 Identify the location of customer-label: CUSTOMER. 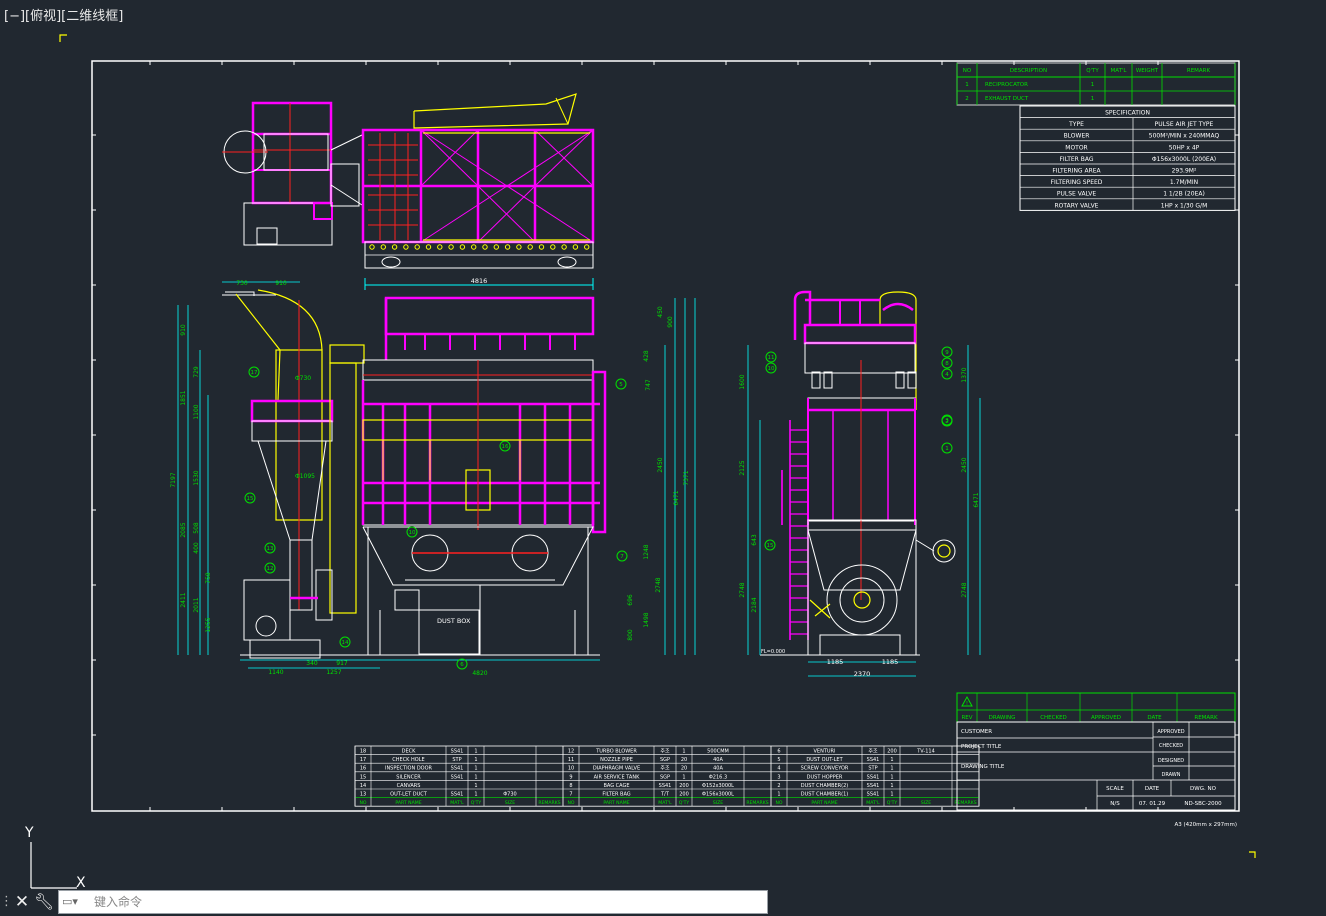
(976, 732).